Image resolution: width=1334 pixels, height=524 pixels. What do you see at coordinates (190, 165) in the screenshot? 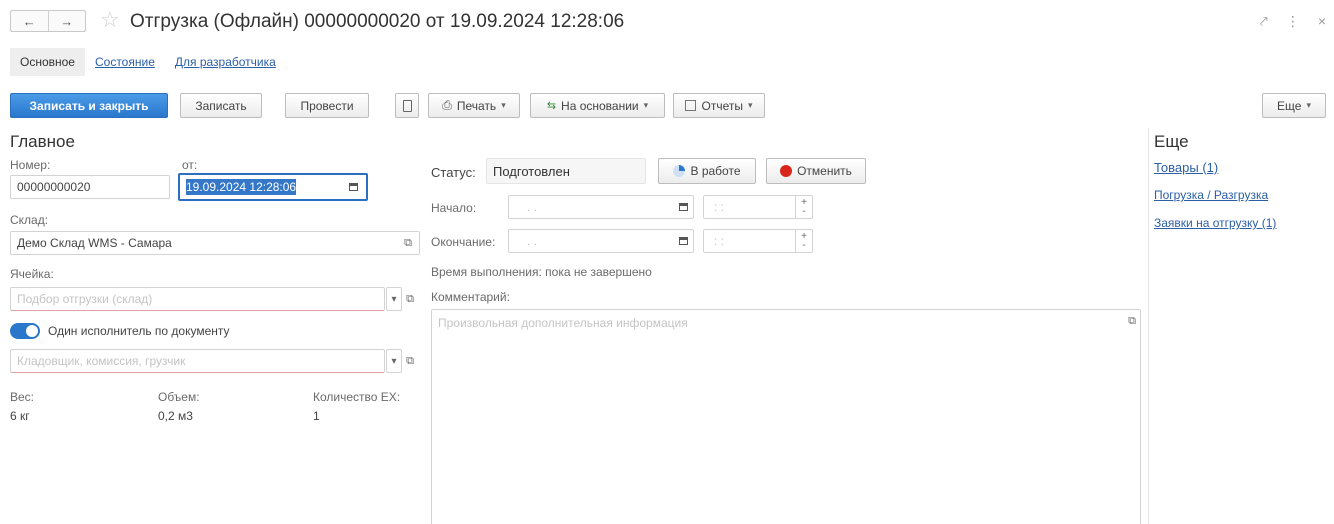
I see `date-label: от:` at bounding box center [190, 165].